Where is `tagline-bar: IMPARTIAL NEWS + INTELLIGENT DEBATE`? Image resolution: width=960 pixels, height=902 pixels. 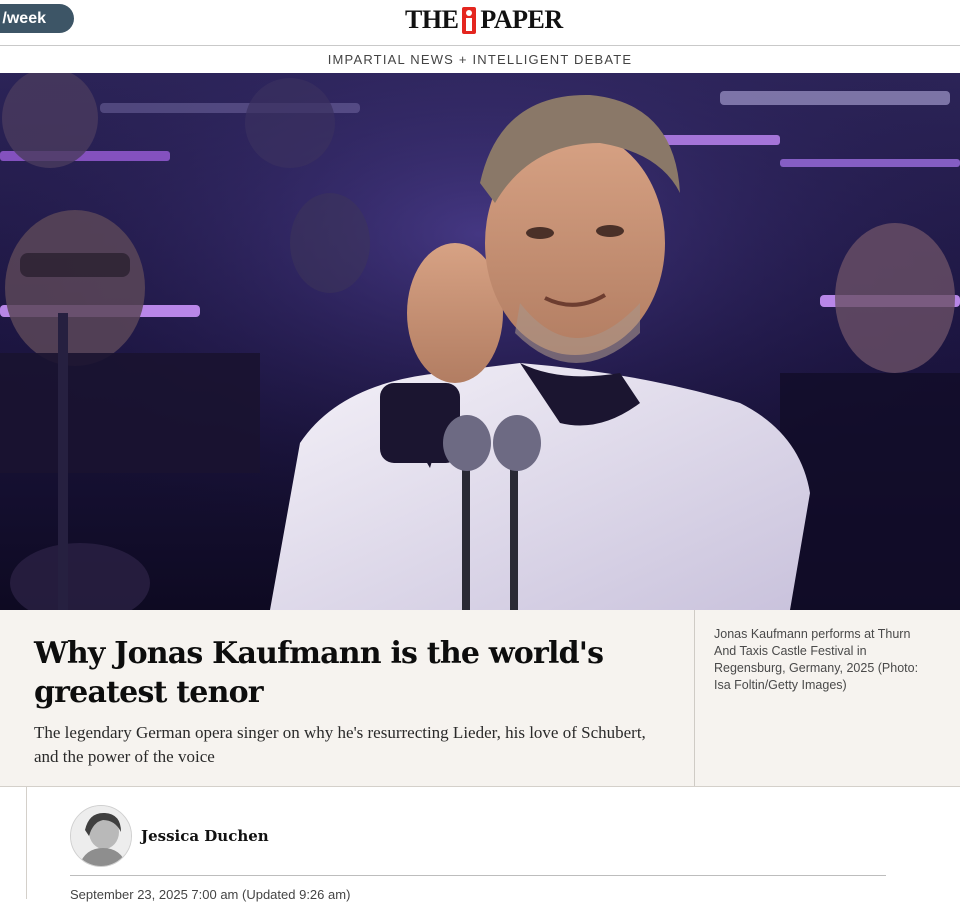 tagline-bar: IMPARTIAL NEWS + INTELLIGENT DEBATE is located at coordinates (480, 59).